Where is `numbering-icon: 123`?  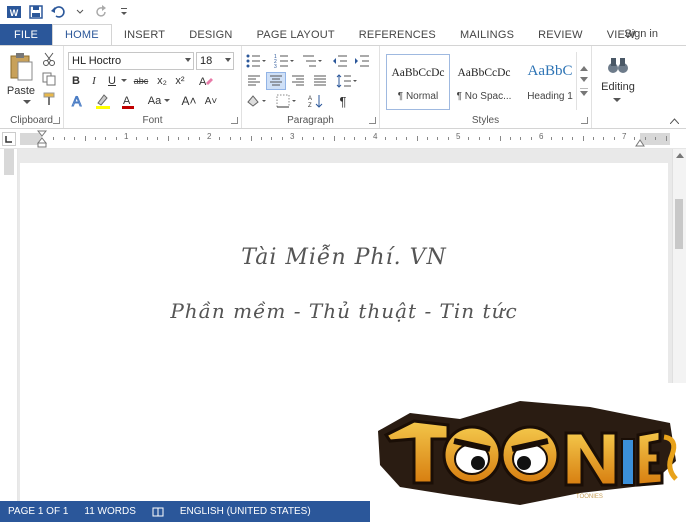 numbering-icon: 123 is located at coordinates (285, 61).